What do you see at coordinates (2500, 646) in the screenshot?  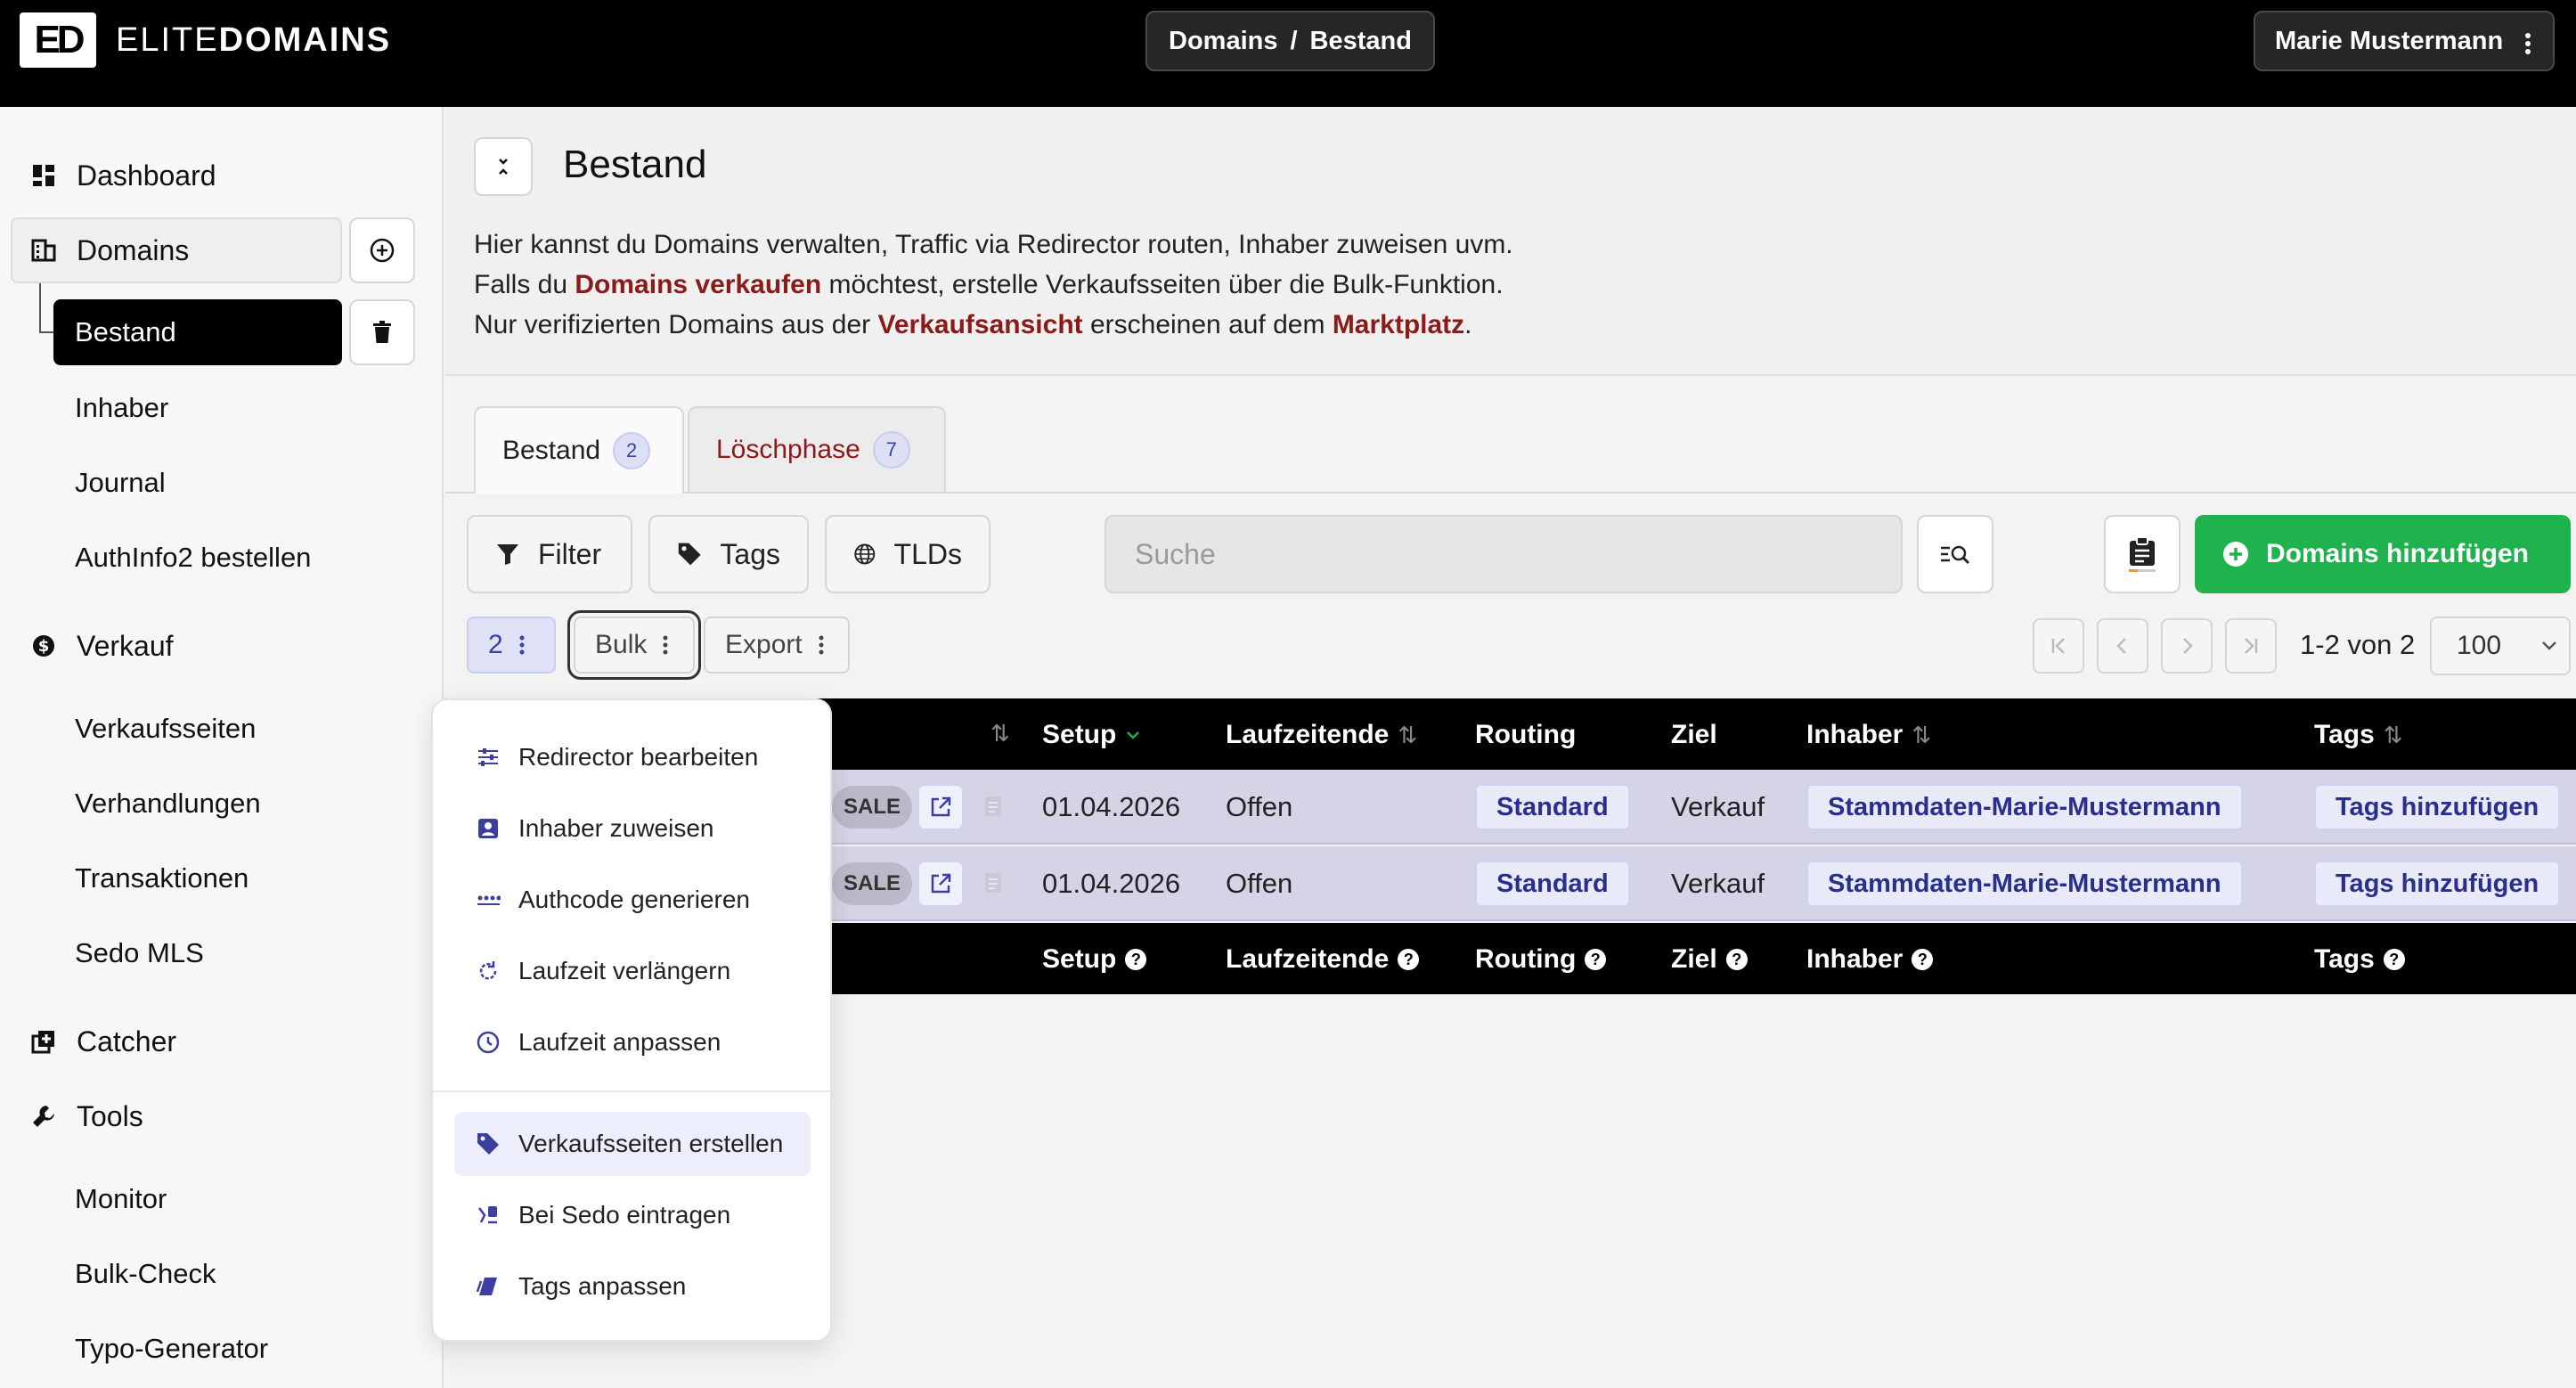 I see `page-size-select: 100` at bounding box center [2500, 646].